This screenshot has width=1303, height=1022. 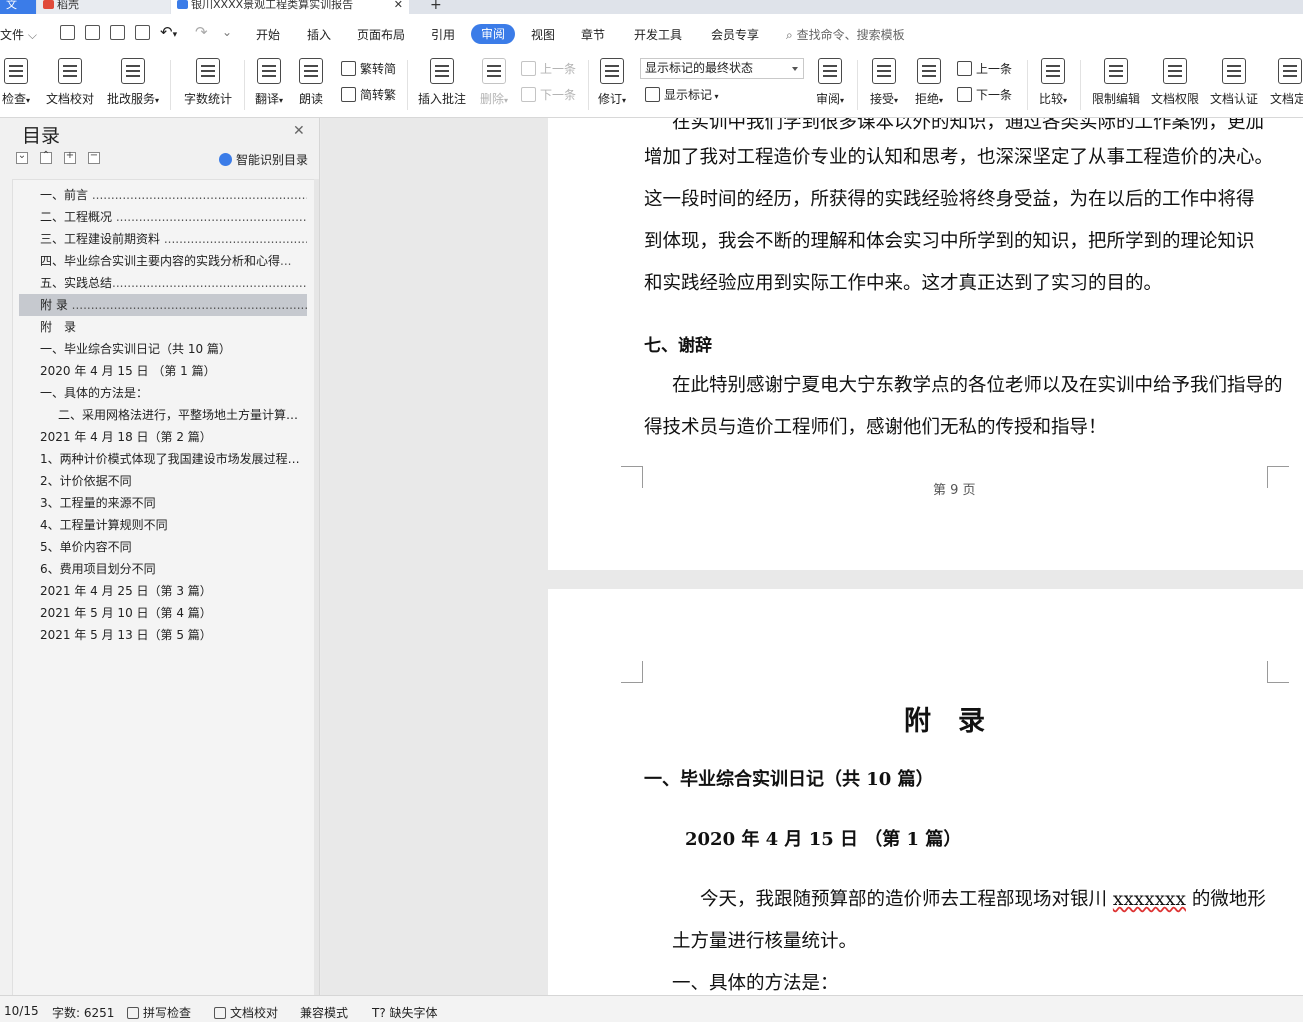 What do you see at coordinates (299, 131) in the screenshot?
I see `close-icon: ✕` at bounding box center [299, 131].